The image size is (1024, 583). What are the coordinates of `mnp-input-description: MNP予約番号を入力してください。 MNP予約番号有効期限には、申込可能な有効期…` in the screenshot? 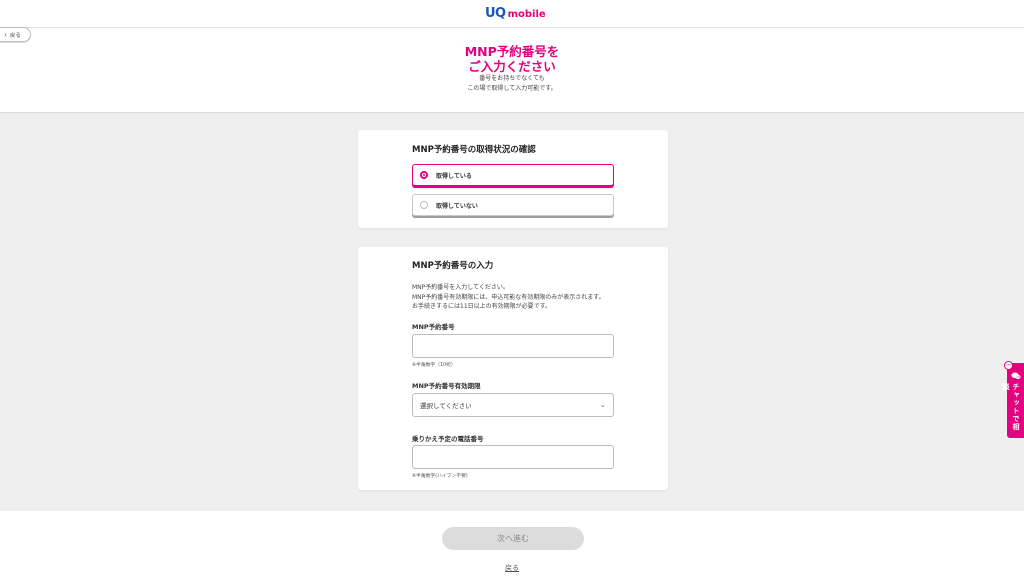 It's located at (508, 297).